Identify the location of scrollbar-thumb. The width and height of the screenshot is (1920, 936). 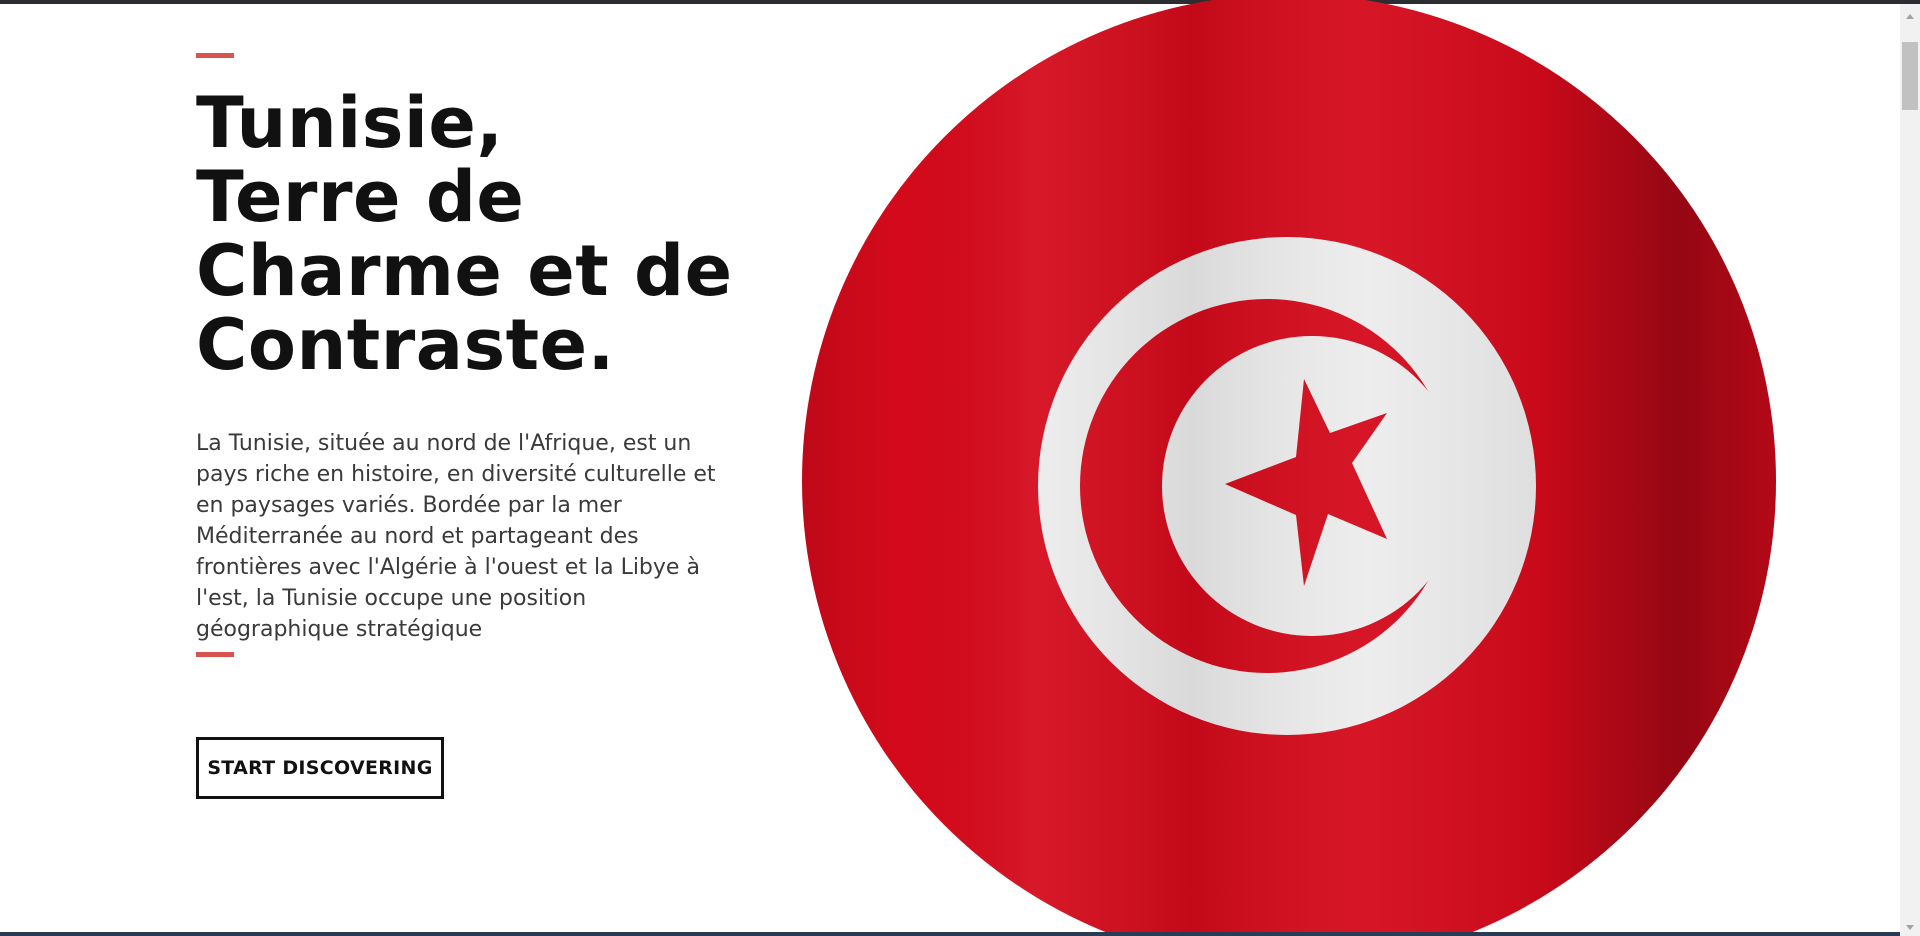
(1910, 76).